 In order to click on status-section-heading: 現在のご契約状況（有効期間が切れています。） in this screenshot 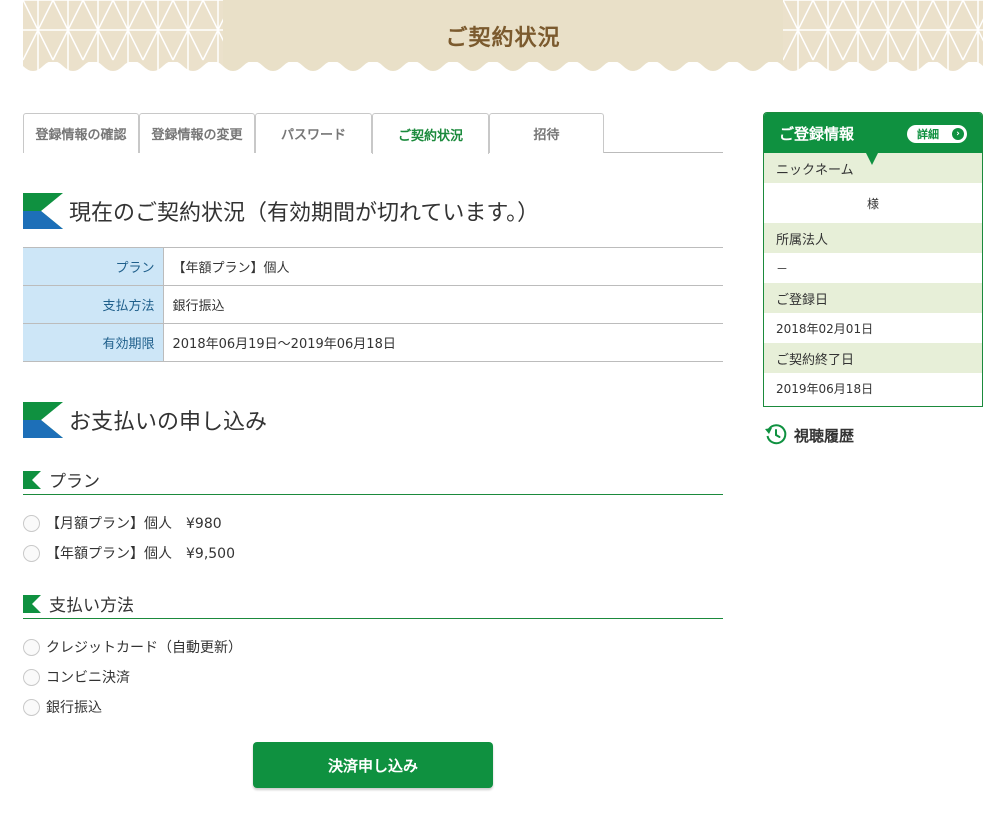, I will do `click(281, 211)`.